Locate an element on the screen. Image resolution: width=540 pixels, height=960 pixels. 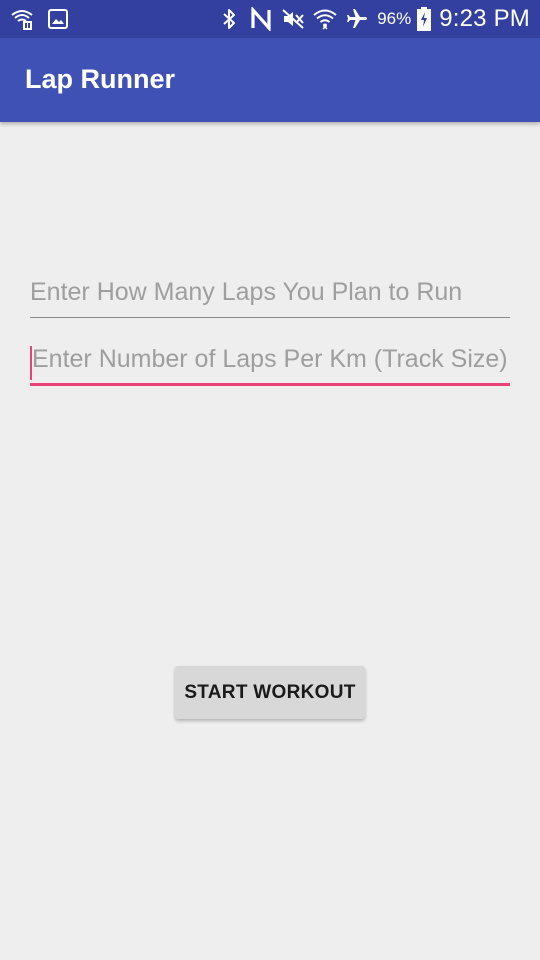
bluetooth-icon is located at coordinates (229, 19).